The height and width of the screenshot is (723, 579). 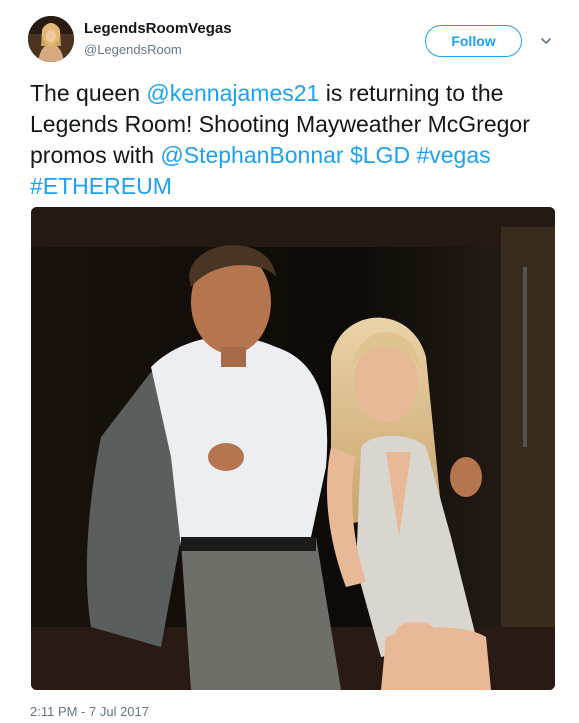 What do you see at coordinates (133, 49) in the screenshot?
I see `account-handle: @LegendsRoom` at bounding box center [133, 49].